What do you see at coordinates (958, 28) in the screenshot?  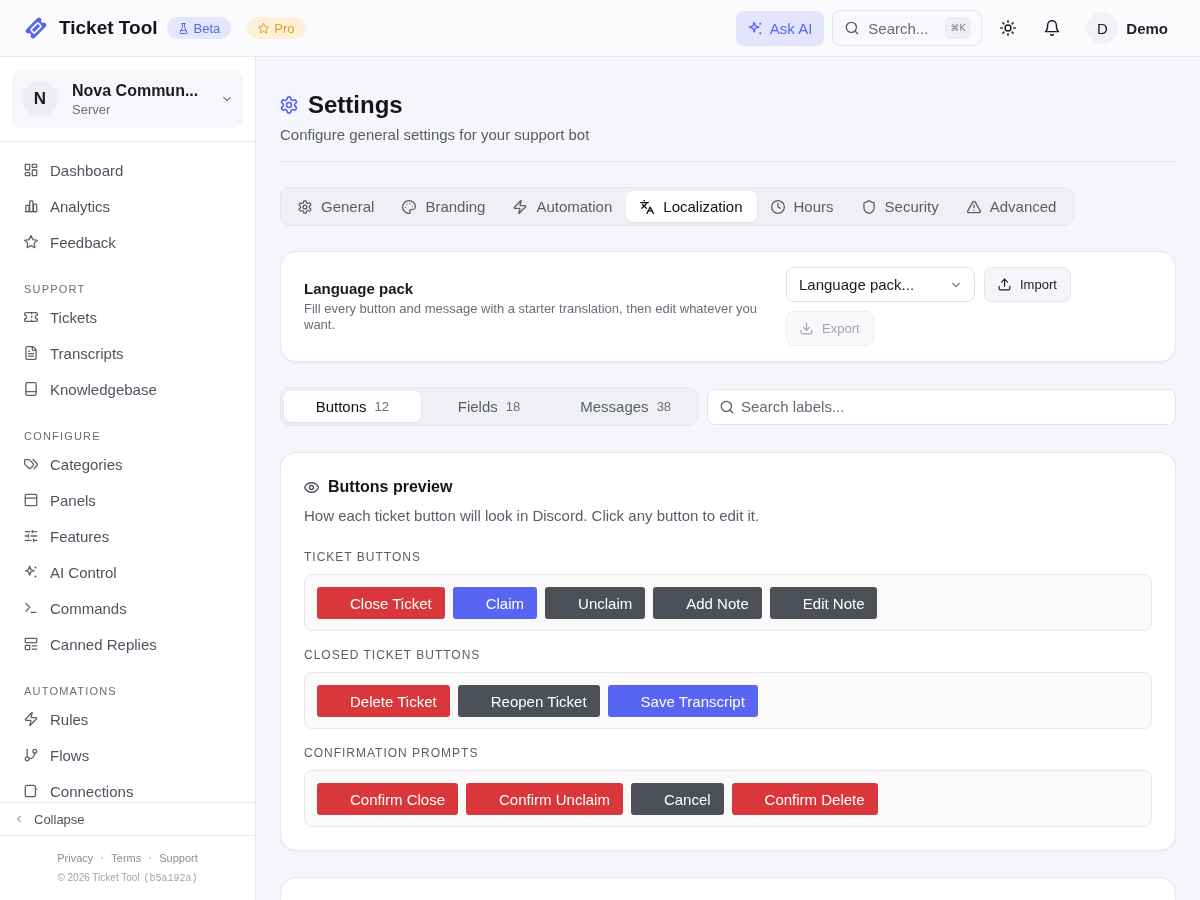 I see `shortcut-hint: ⌘K` at bounding box center [958, 28].